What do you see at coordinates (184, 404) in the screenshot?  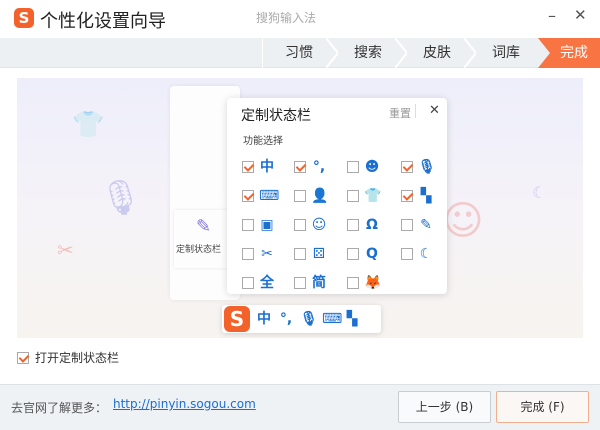 I see `official-site-link: http://pinyin.sogou.com` at bounding box center [184, 404].